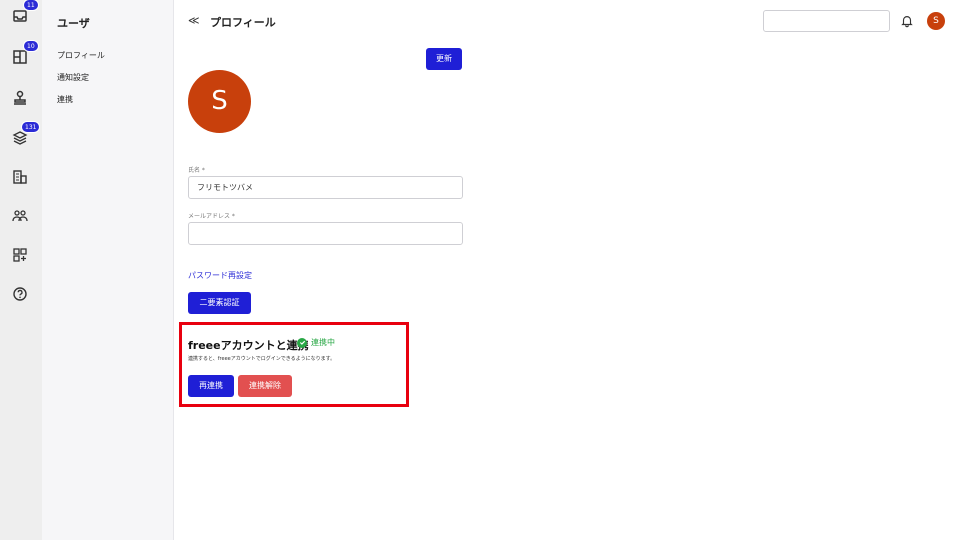 Image resolution: width=960 pixels, height=540 pixels. What do you see at coordinates (81, 55) in the screenshot?
I see `sidebar-item-profile: プロフィール` at bounding box center [81, 55].